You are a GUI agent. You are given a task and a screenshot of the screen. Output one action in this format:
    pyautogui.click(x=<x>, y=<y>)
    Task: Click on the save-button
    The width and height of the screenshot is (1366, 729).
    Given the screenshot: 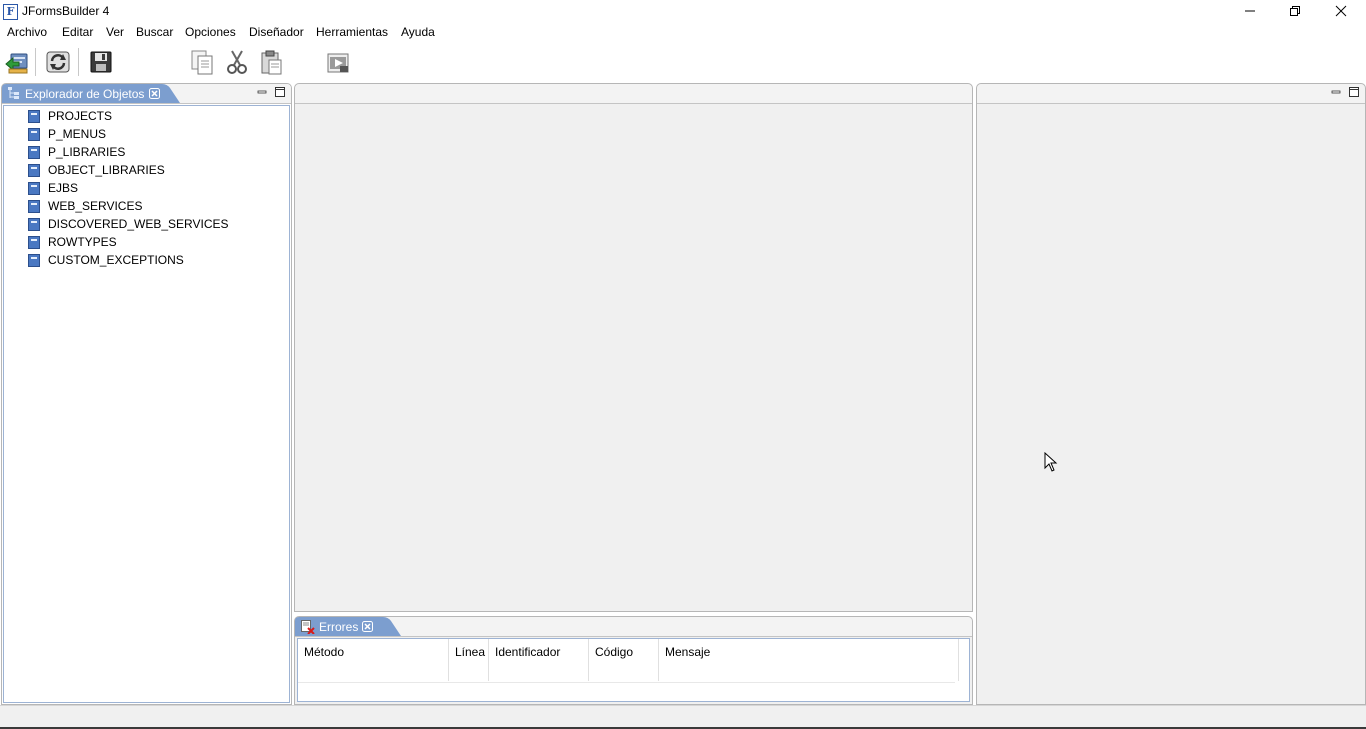 What is the action you would take?
    pyautogui.click(x=101, y=62)
    